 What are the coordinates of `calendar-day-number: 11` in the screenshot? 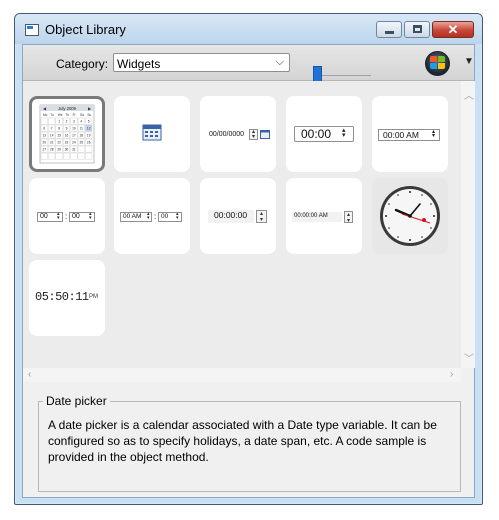 It's located at (82, 128).